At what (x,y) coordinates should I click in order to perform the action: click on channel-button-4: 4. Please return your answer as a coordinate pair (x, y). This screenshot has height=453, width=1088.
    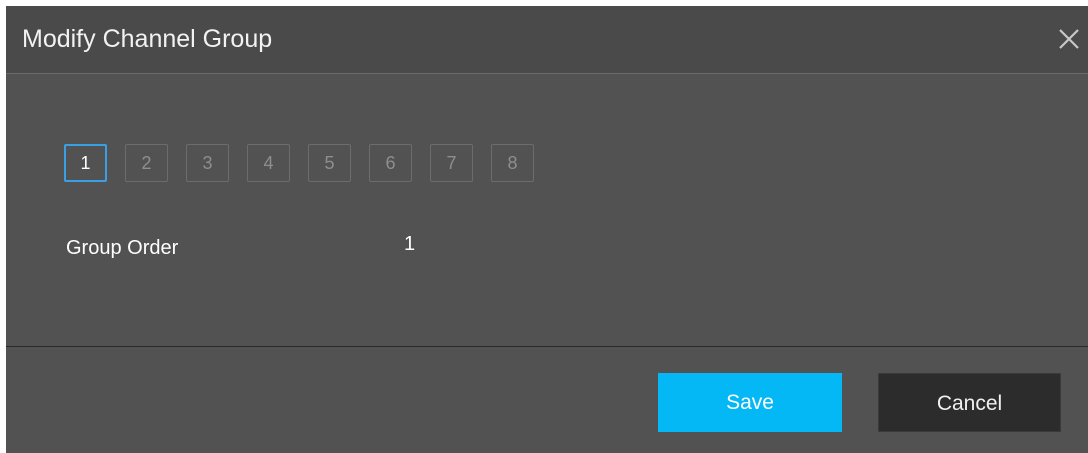
    Looking at the image, I should click on (268, 163).